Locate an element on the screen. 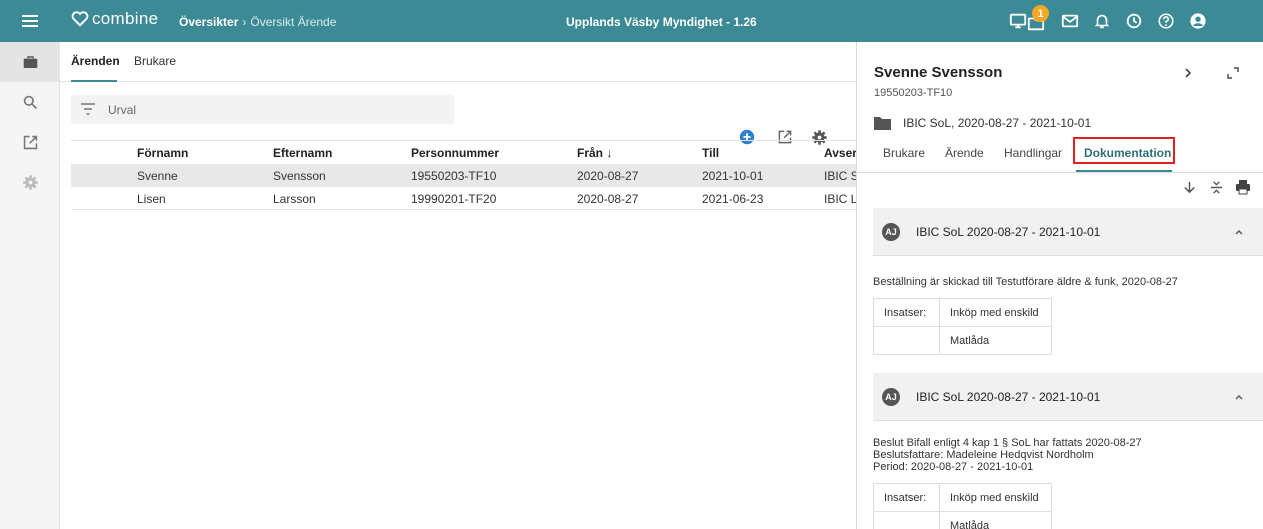 This screenshot has height=529, width=1263. folder-icon is located at coordinates (882, 123).